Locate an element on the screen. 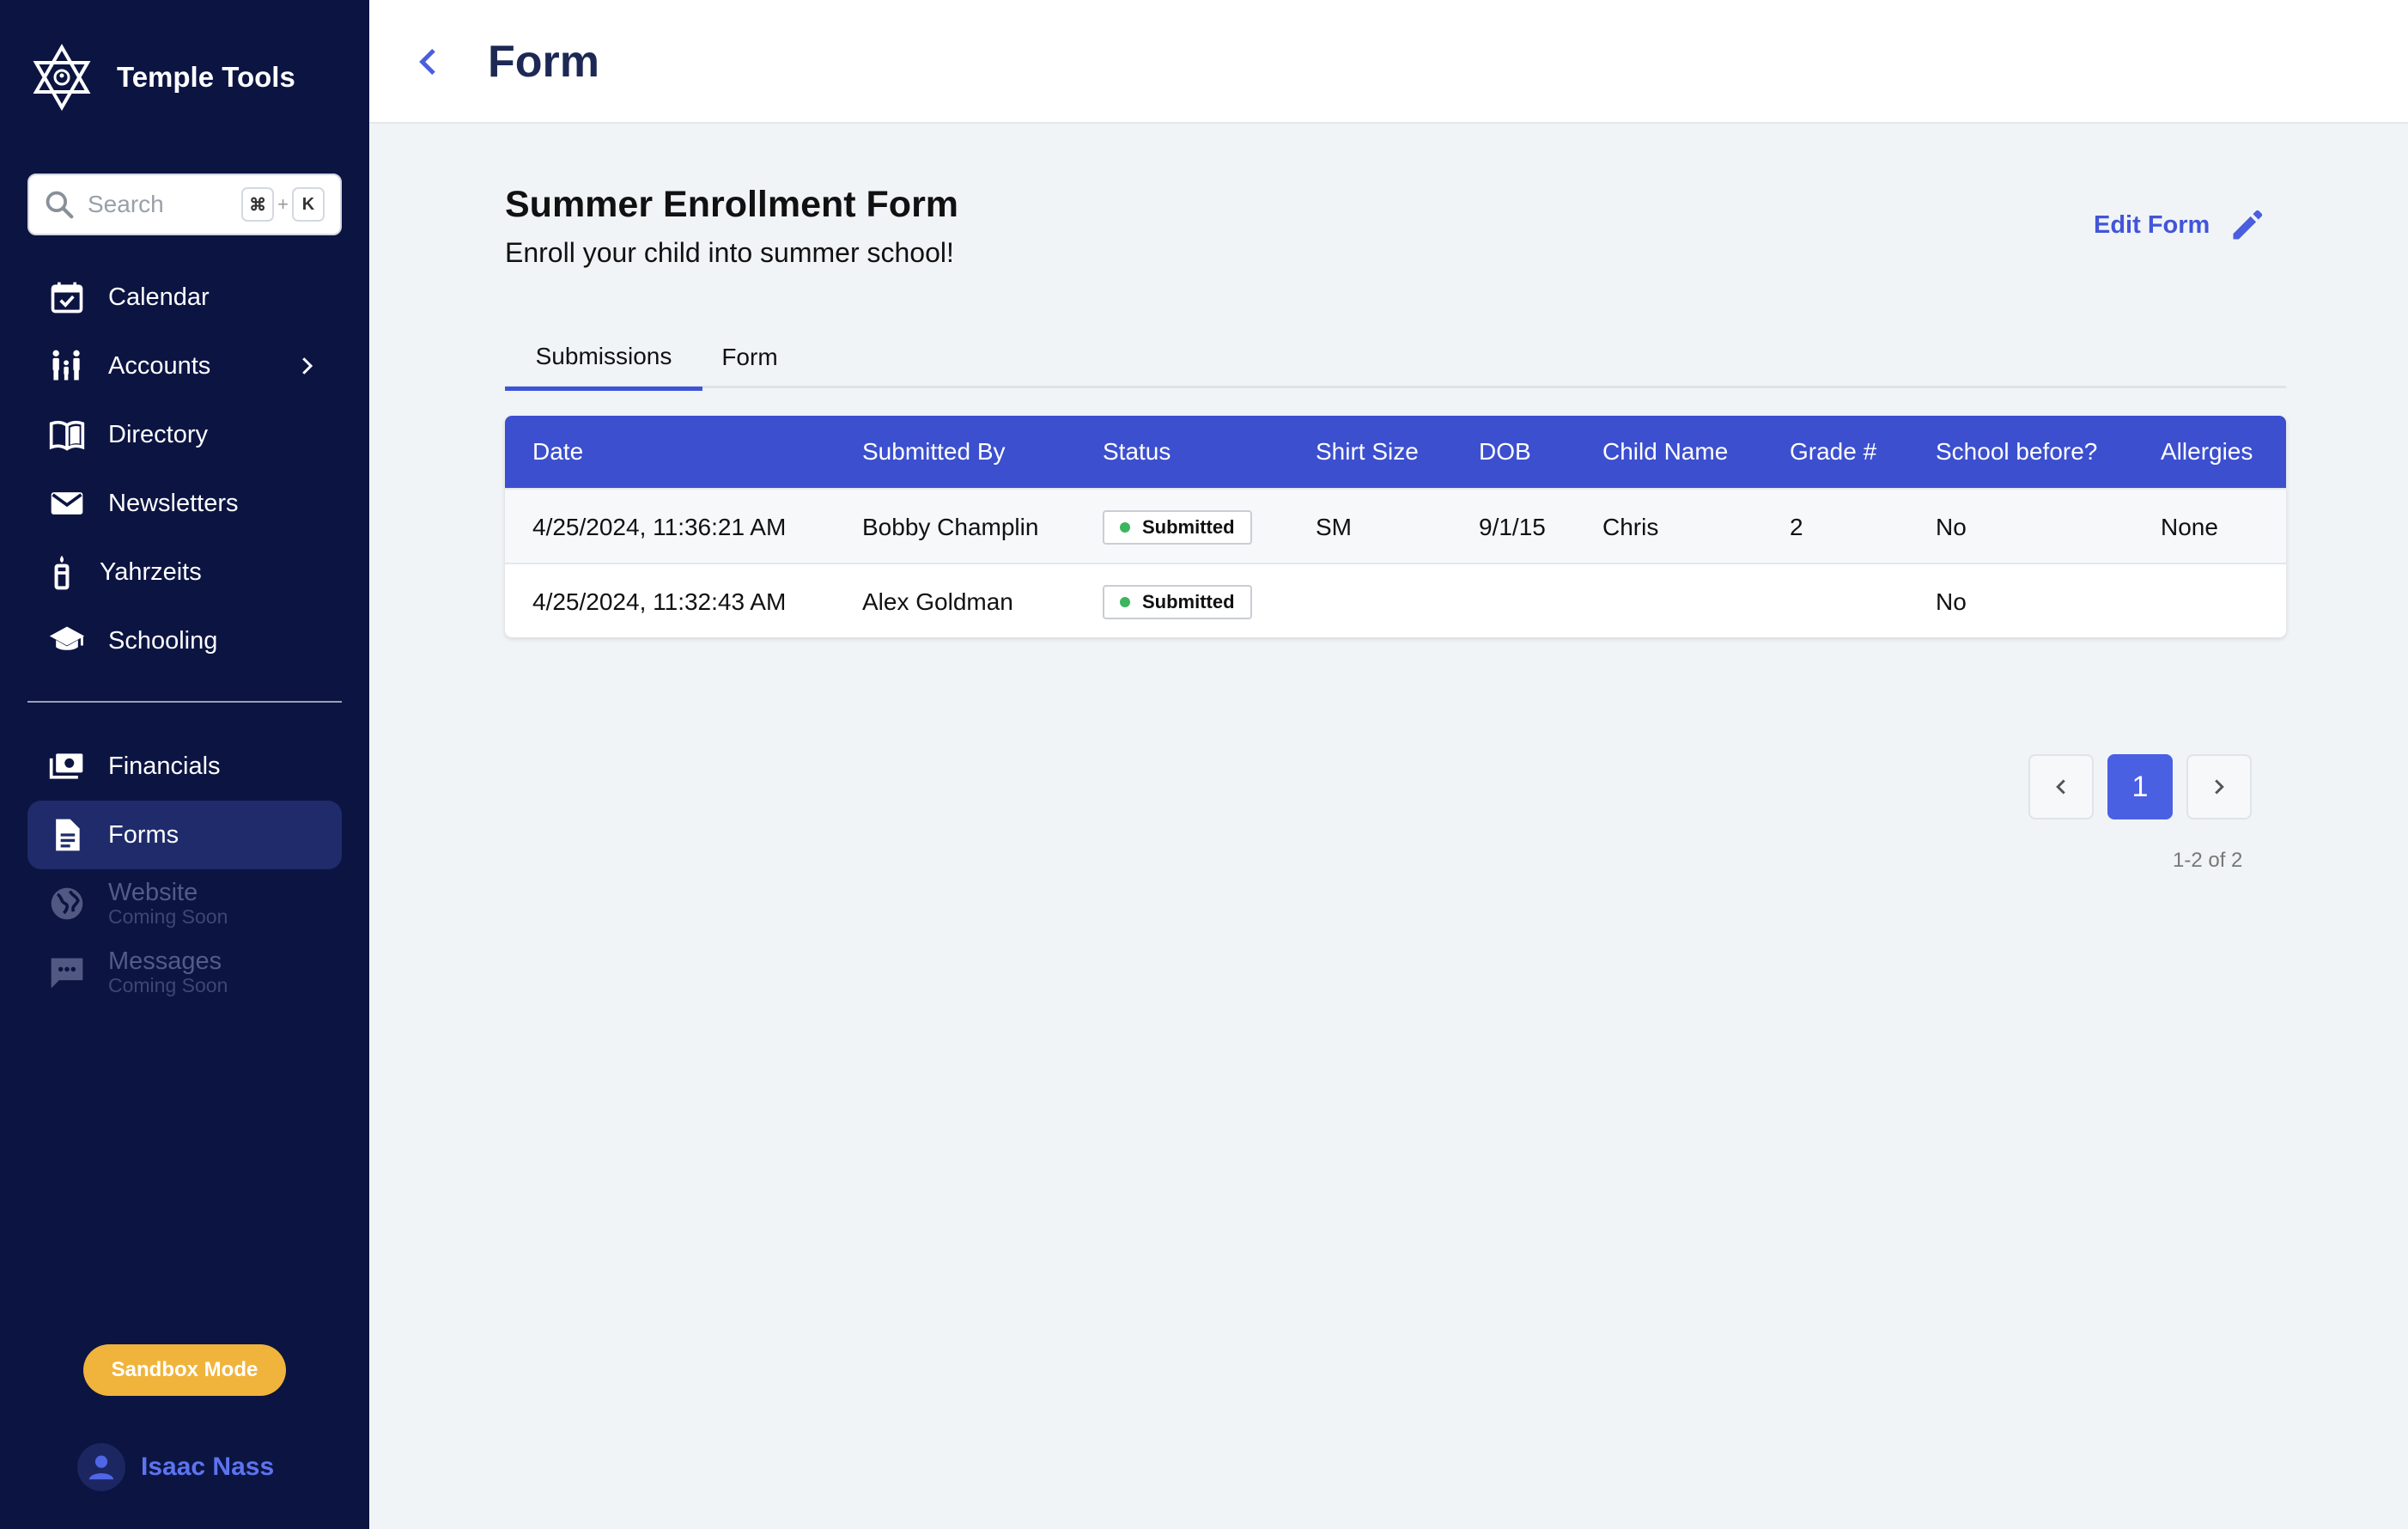 This screenshot has width=2408, height=1529. person-icon is located at coordinates (101, 1468).